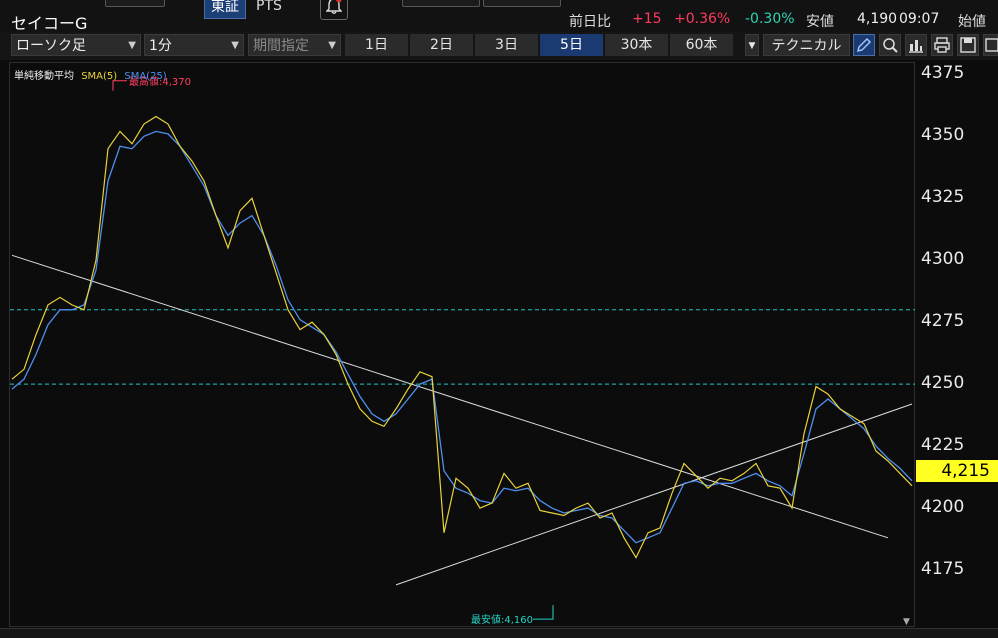 The height and width of the screenshot is (638, 998). Describe the element at coordinates (145, 76) in the screenshot. I see `legend-sma25: SMA(25)` at that location.